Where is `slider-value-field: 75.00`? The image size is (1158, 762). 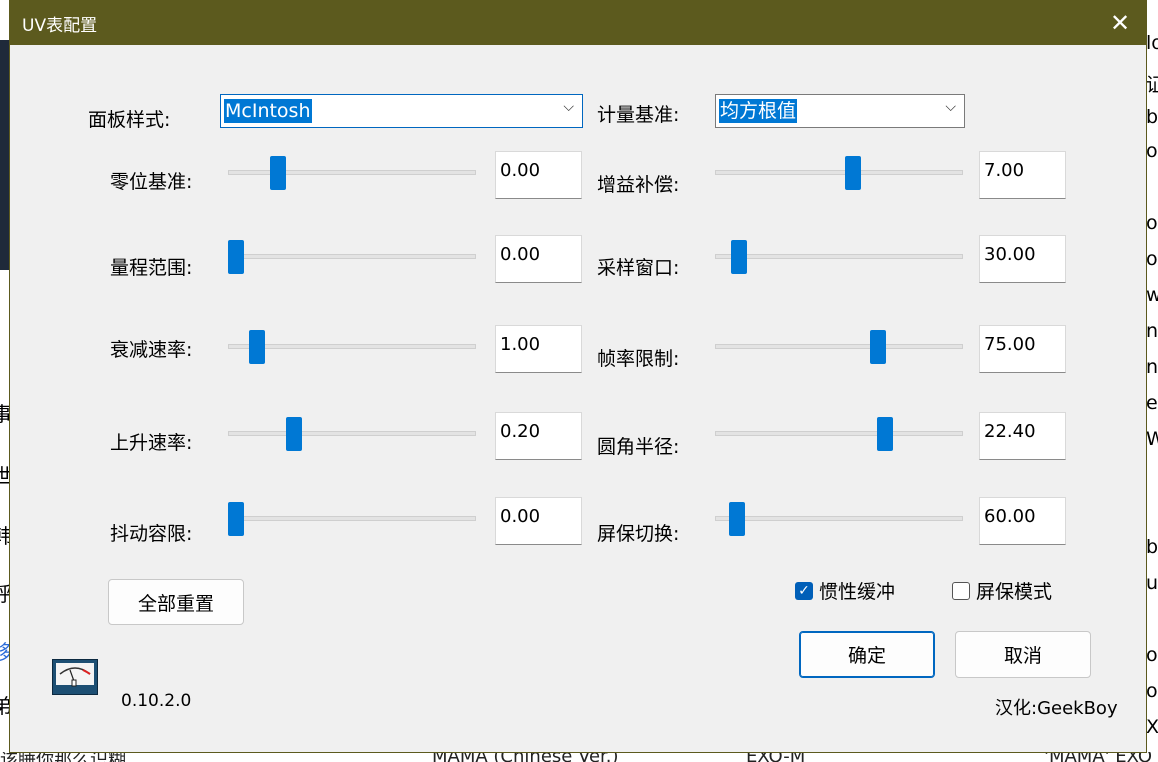
slider-value-field: 75.00 is located at coordinates (1022, 349).